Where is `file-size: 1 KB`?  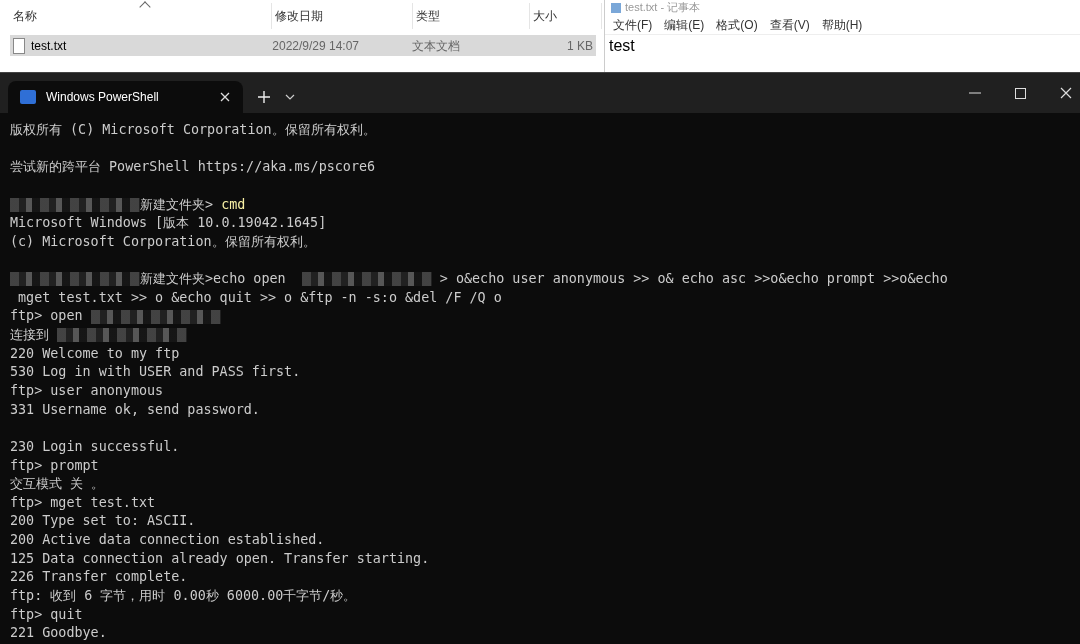 file-size: 1 KB is located at coordinates (580, 46).